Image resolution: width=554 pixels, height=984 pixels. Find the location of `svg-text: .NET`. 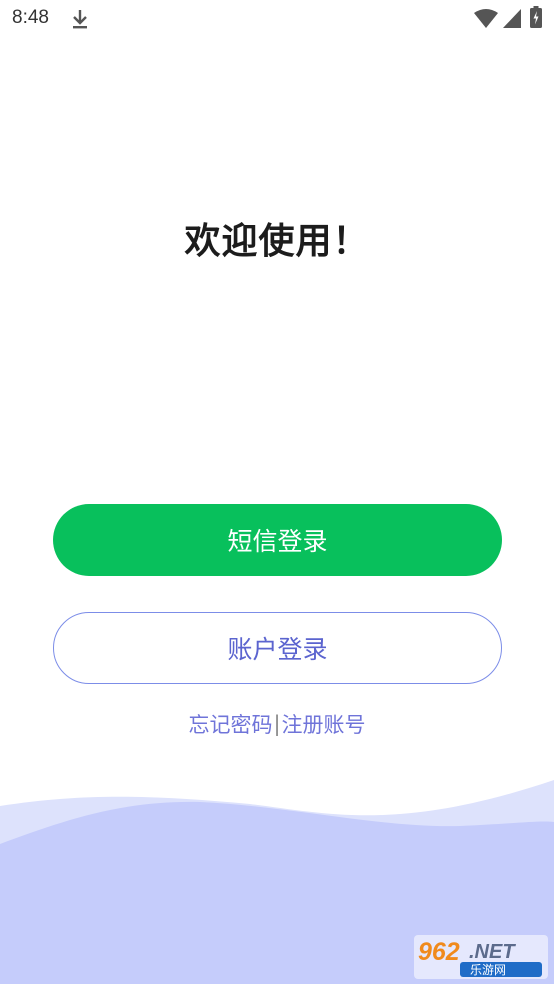

svg-text: .NET is located at coordinates (492, 952).